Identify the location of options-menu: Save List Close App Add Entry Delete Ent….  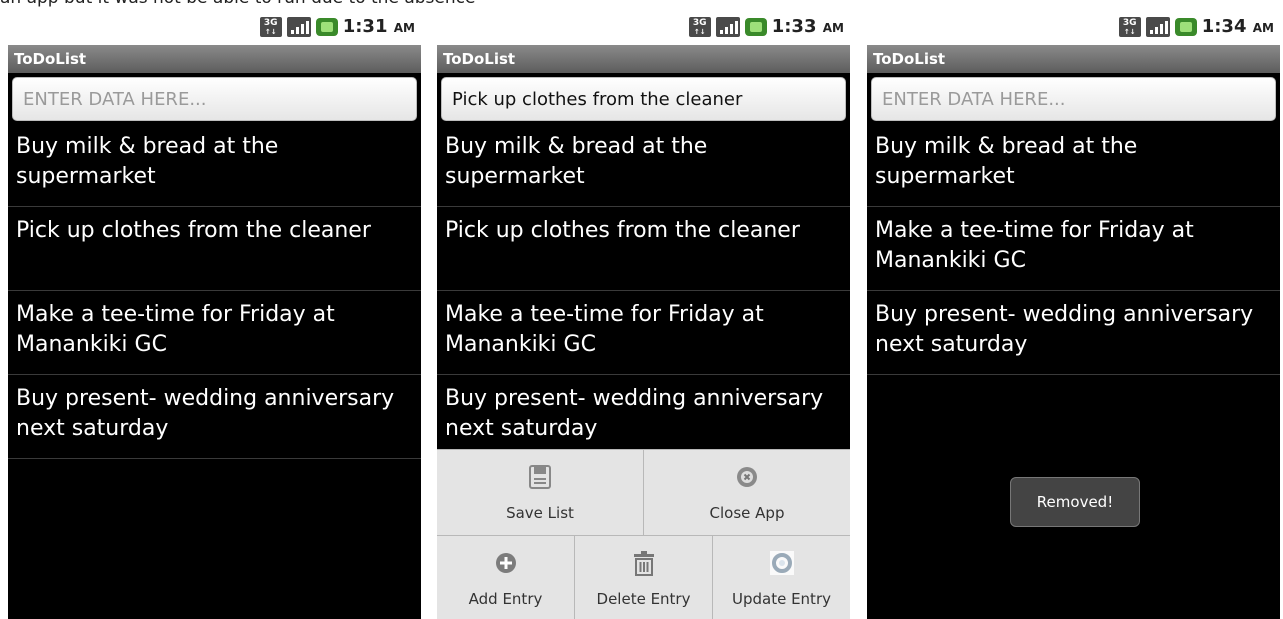
(643, 534).